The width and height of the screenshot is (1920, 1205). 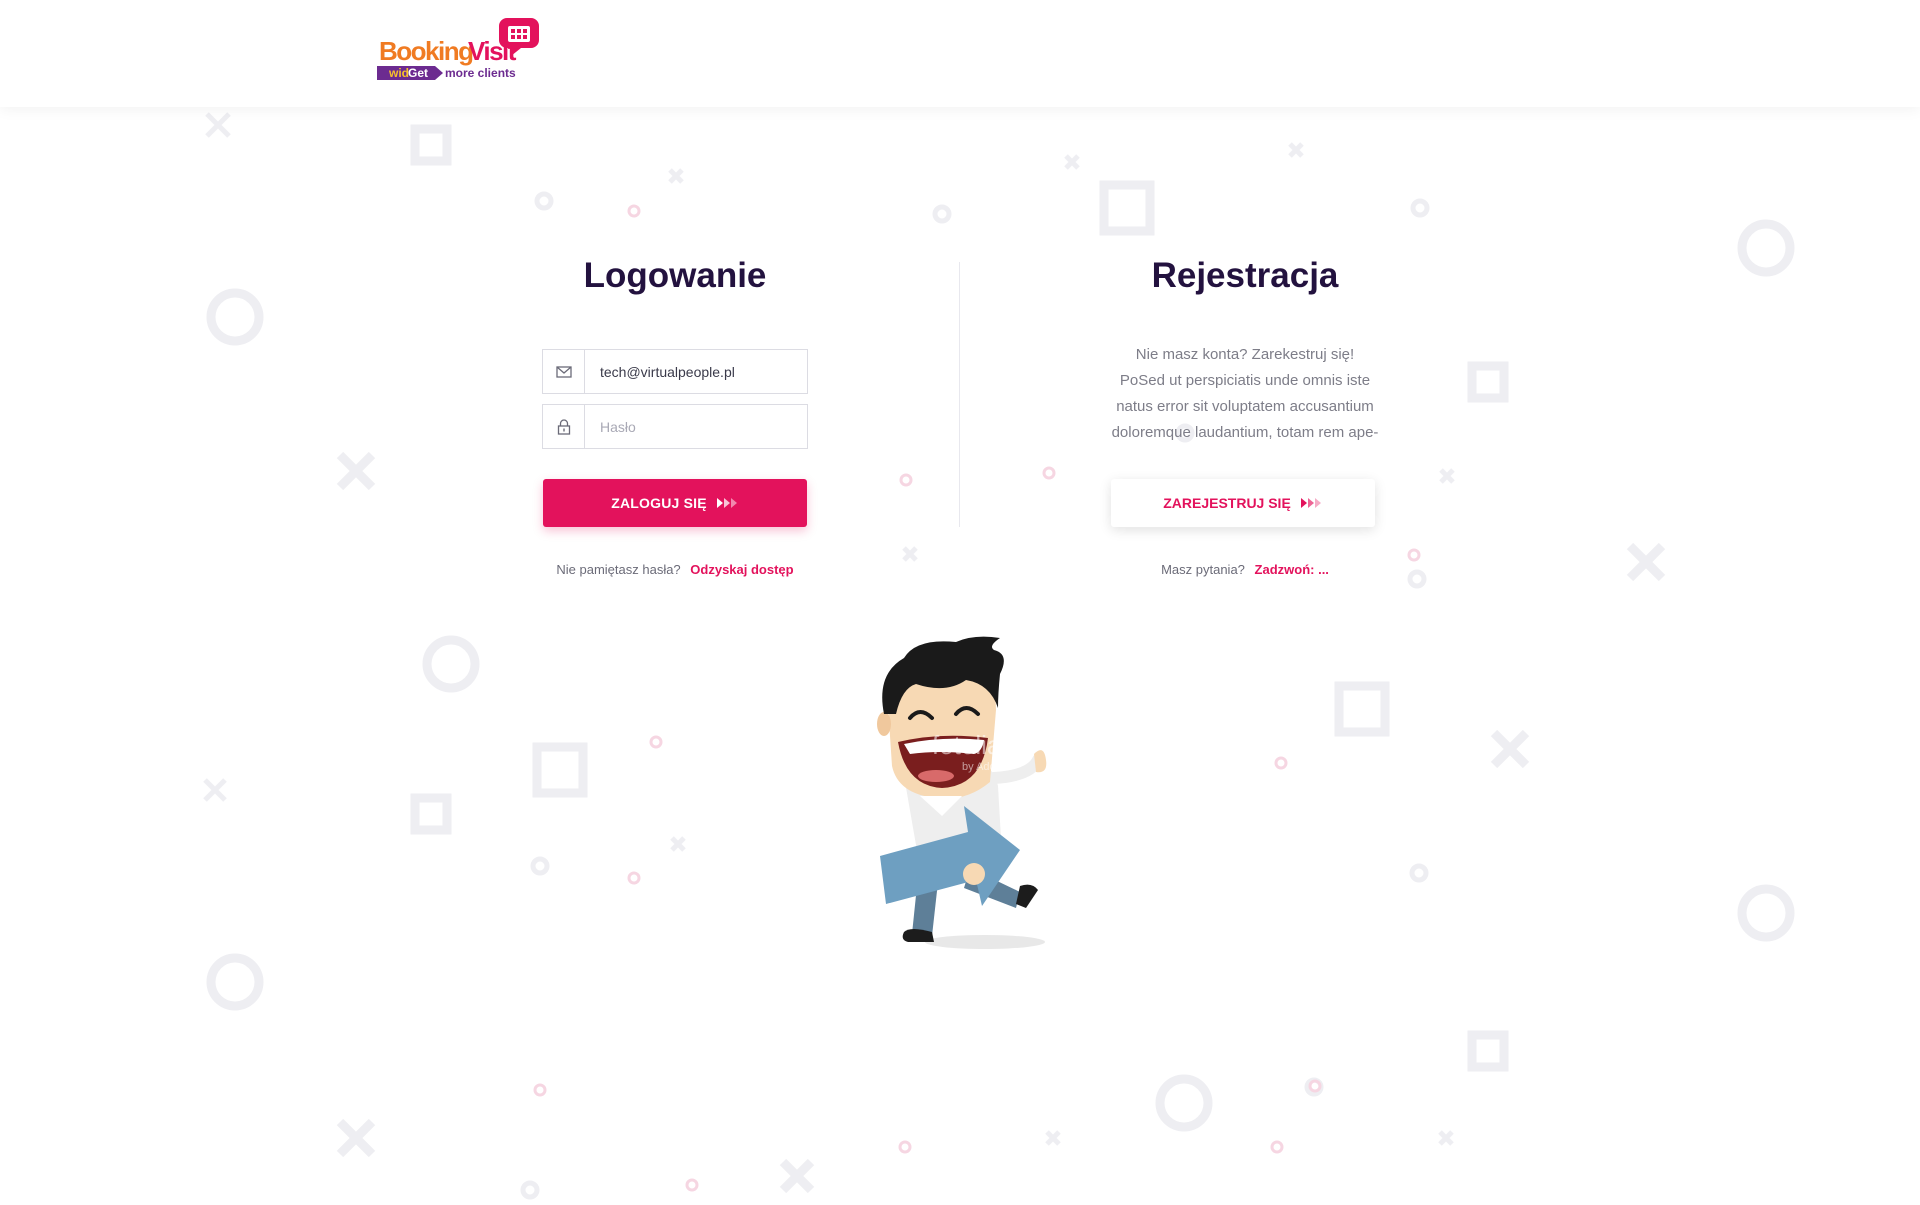 I want to click on register-line: Nie masz konta? Zarekestruj się!, so click(x=1245, y=354).